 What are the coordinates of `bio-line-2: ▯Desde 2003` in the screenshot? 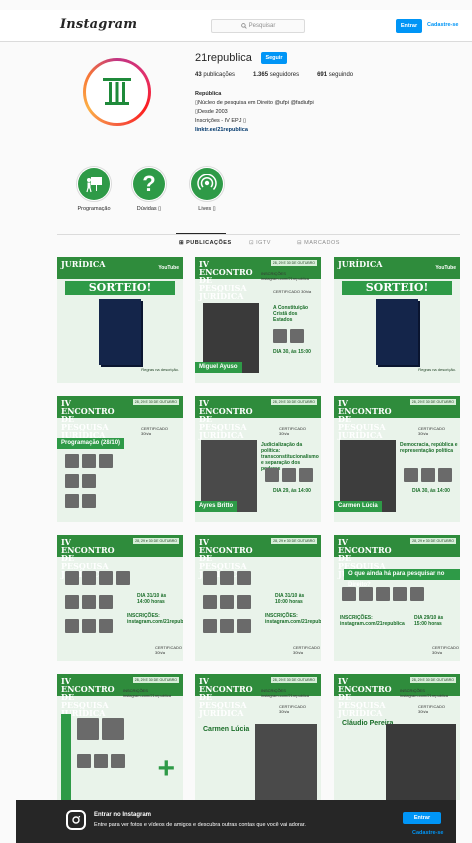 It's located at (211, 112).